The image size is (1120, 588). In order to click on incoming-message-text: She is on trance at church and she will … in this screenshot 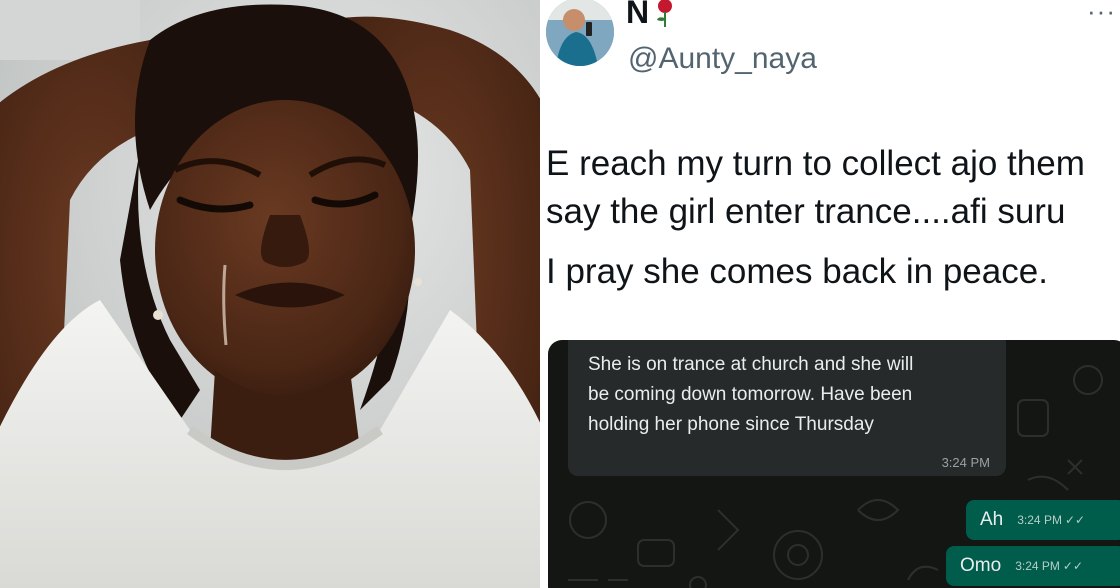, I will do `click(792, 395)`.